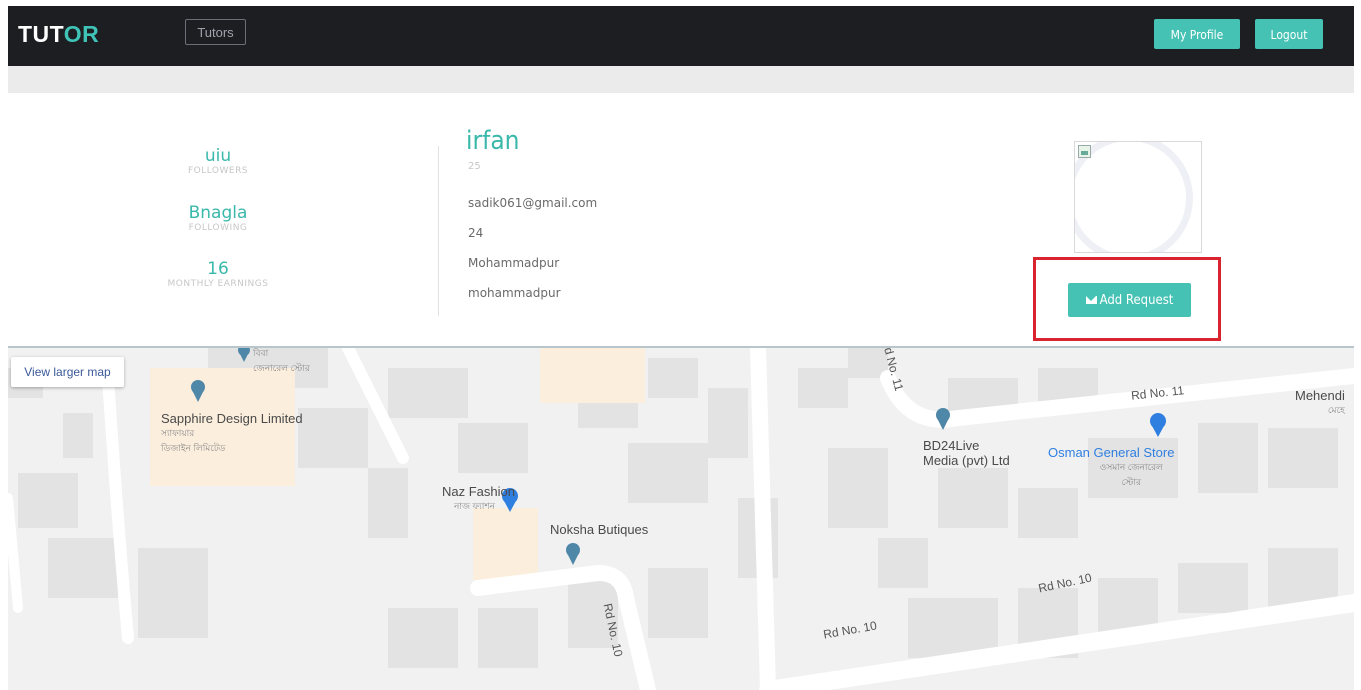  I want to click on map-place-osman: Osman General Store ওসমান জেনারেল স্টোর, so click(1111, 467).